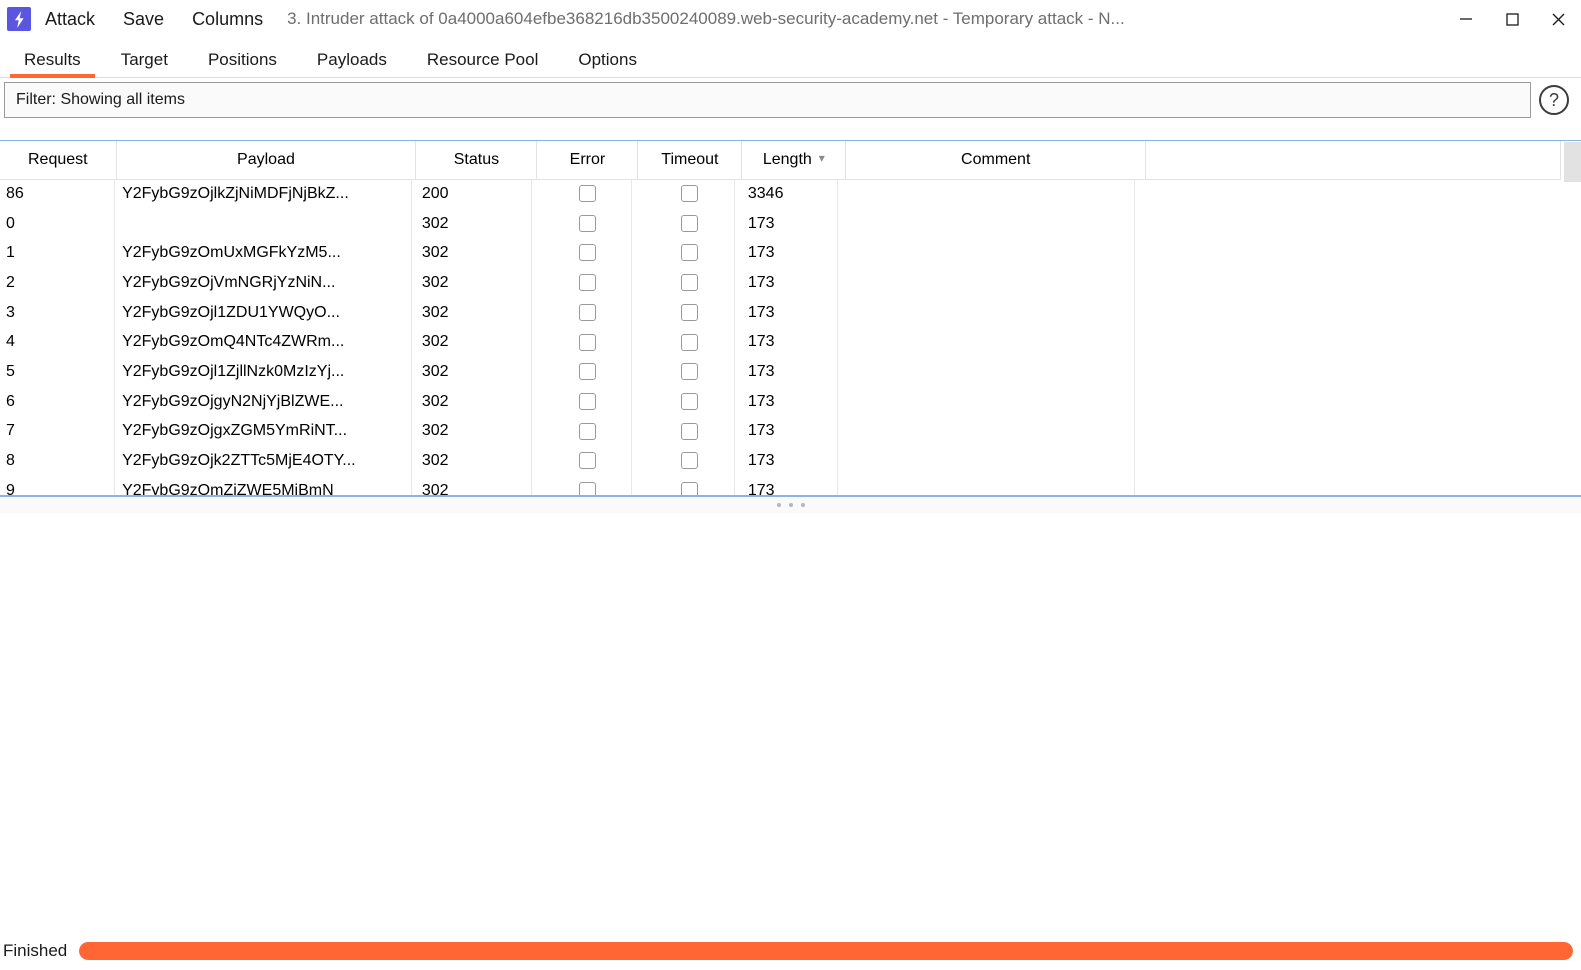 This screenshot has width=1581, height=970. What do you see at coordinates (1466, 19) in the screenshot?
I see `minimize-icon` at bounding box center [1466, 19].